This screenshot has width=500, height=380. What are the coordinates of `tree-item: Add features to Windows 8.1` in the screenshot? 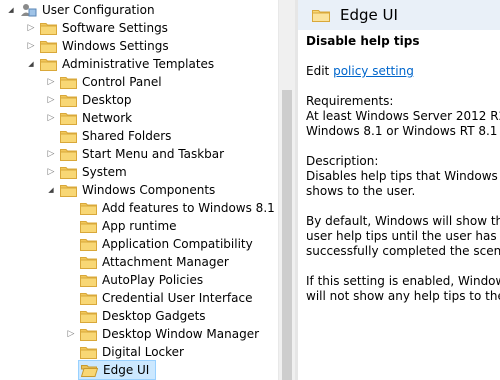 It's located at (139, 208).